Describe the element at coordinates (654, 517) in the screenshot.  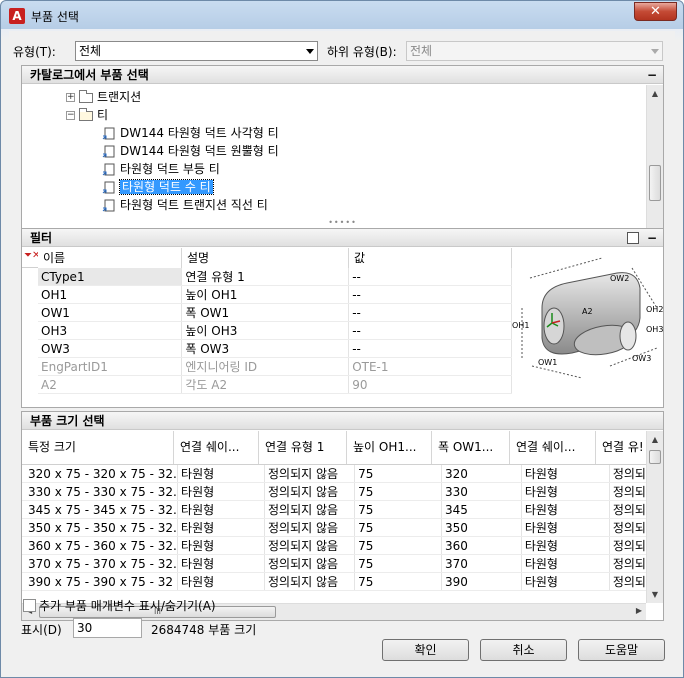
I see `size-vscrollbar: ▲ ▼` at that location.